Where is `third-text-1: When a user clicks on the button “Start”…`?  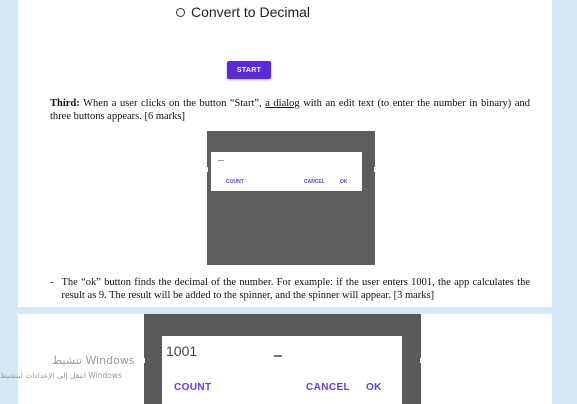 third-text-1: When a user clicks on the button “Start”… is located at coordinates (172, 103).